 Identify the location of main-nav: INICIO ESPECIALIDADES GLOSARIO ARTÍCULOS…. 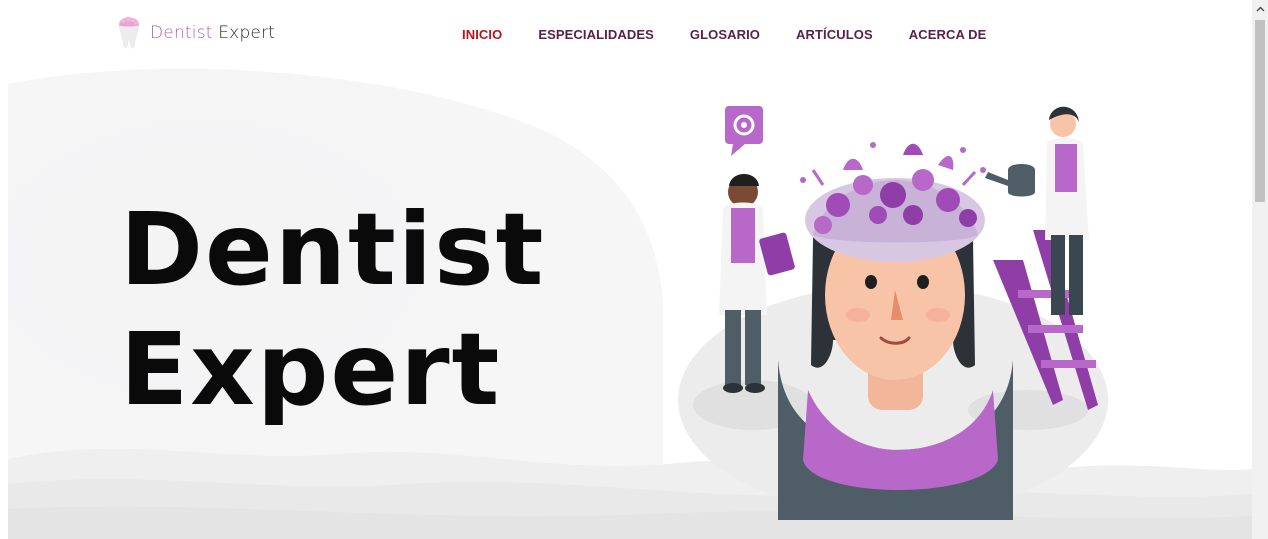
(724, 34).